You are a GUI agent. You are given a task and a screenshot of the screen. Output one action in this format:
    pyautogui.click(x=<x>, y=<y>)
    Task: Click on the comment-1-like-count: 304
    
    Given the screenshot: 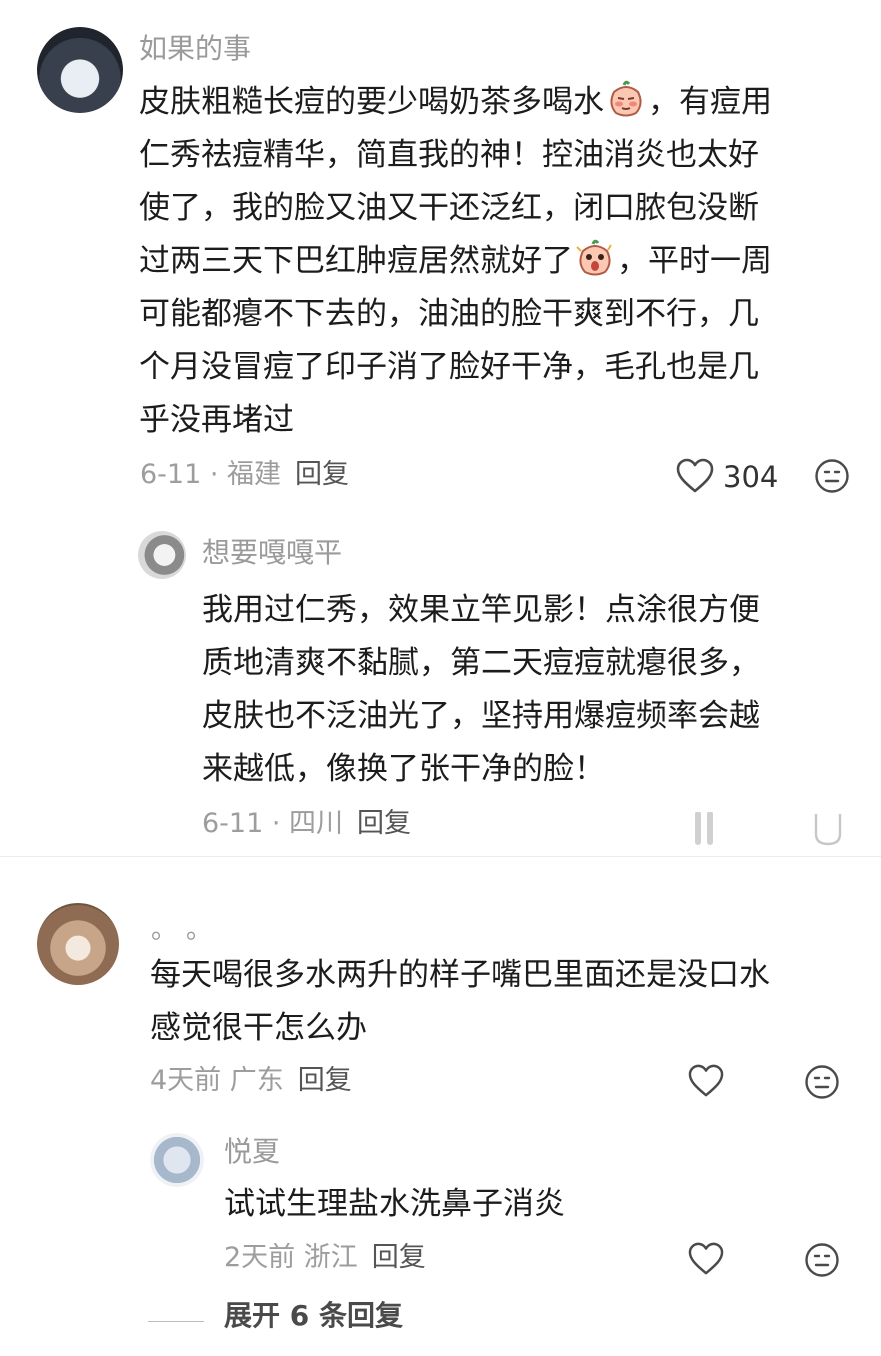 What is the action you would take?
    pyautogui.click(x=751, y=477)
    